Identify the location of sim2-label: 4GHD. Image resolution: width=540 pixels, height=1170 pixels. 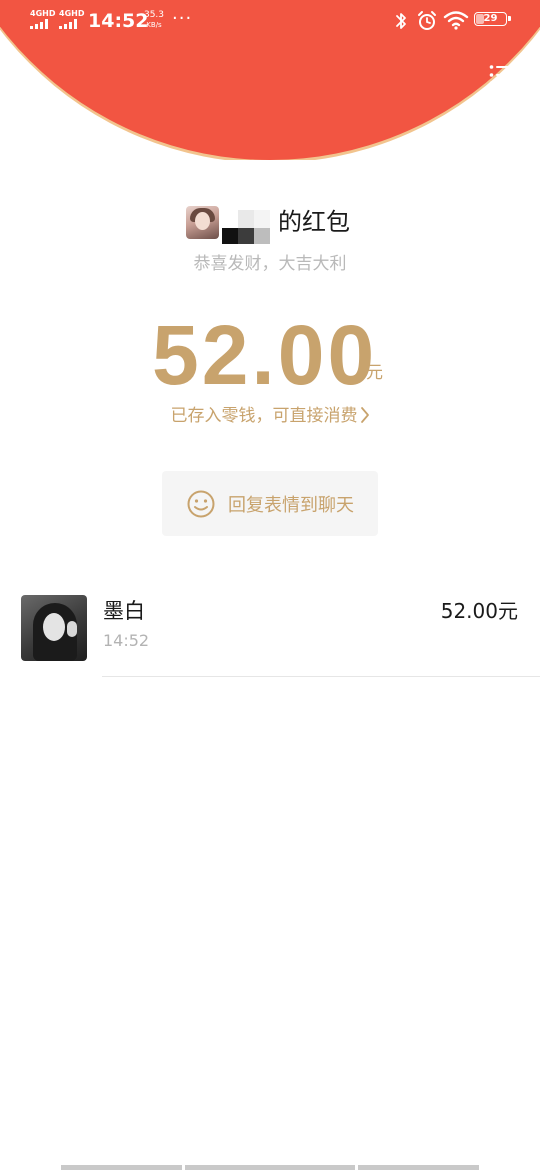
(72, 13).